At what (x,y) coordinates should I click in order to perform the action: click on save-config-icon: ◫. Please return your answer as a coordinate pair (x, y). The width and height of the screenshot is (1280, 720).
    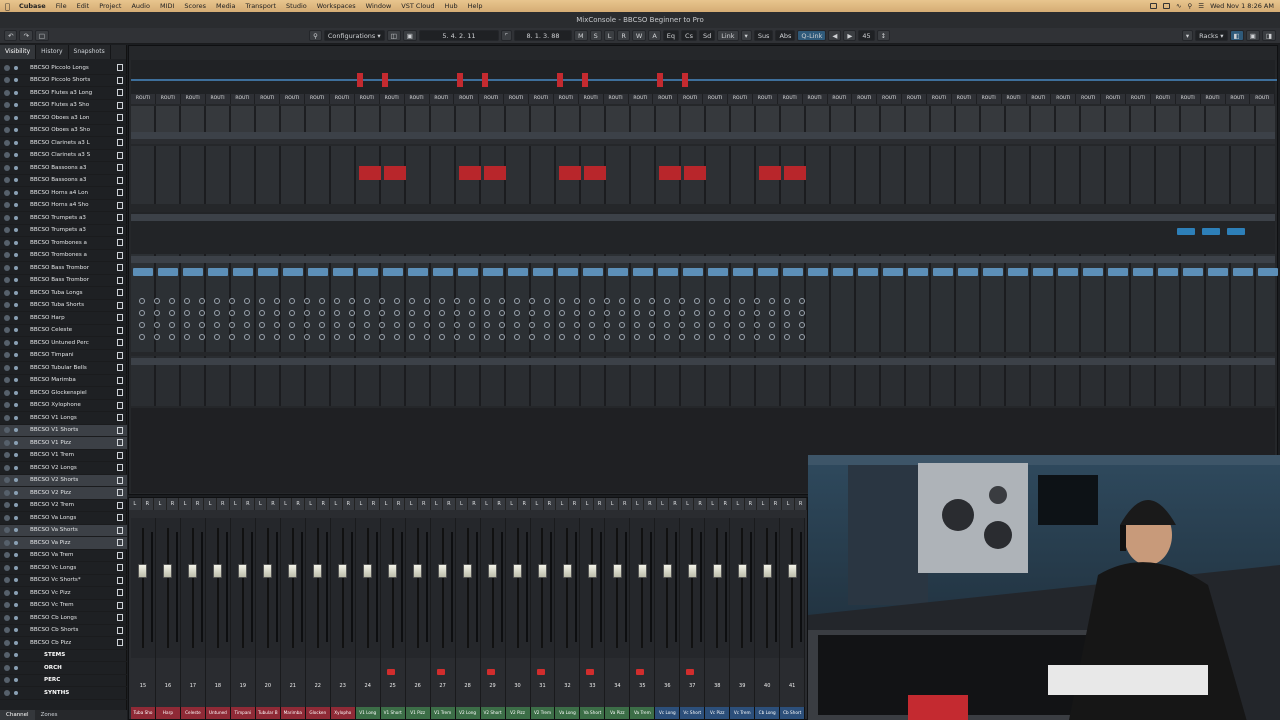
    Looking at the image, I should click on (393, 35).